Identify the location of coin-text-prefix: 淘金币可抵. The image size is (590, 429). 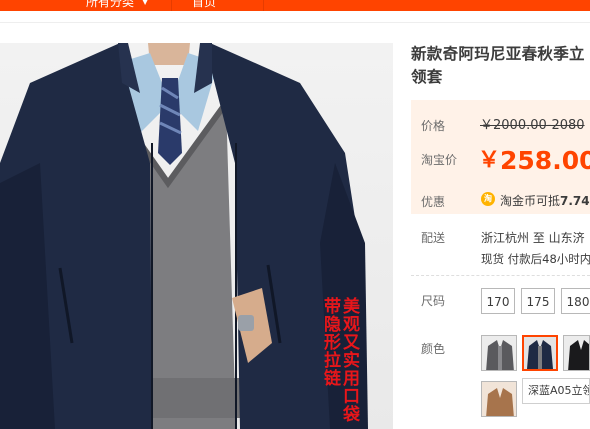
(530, 201).